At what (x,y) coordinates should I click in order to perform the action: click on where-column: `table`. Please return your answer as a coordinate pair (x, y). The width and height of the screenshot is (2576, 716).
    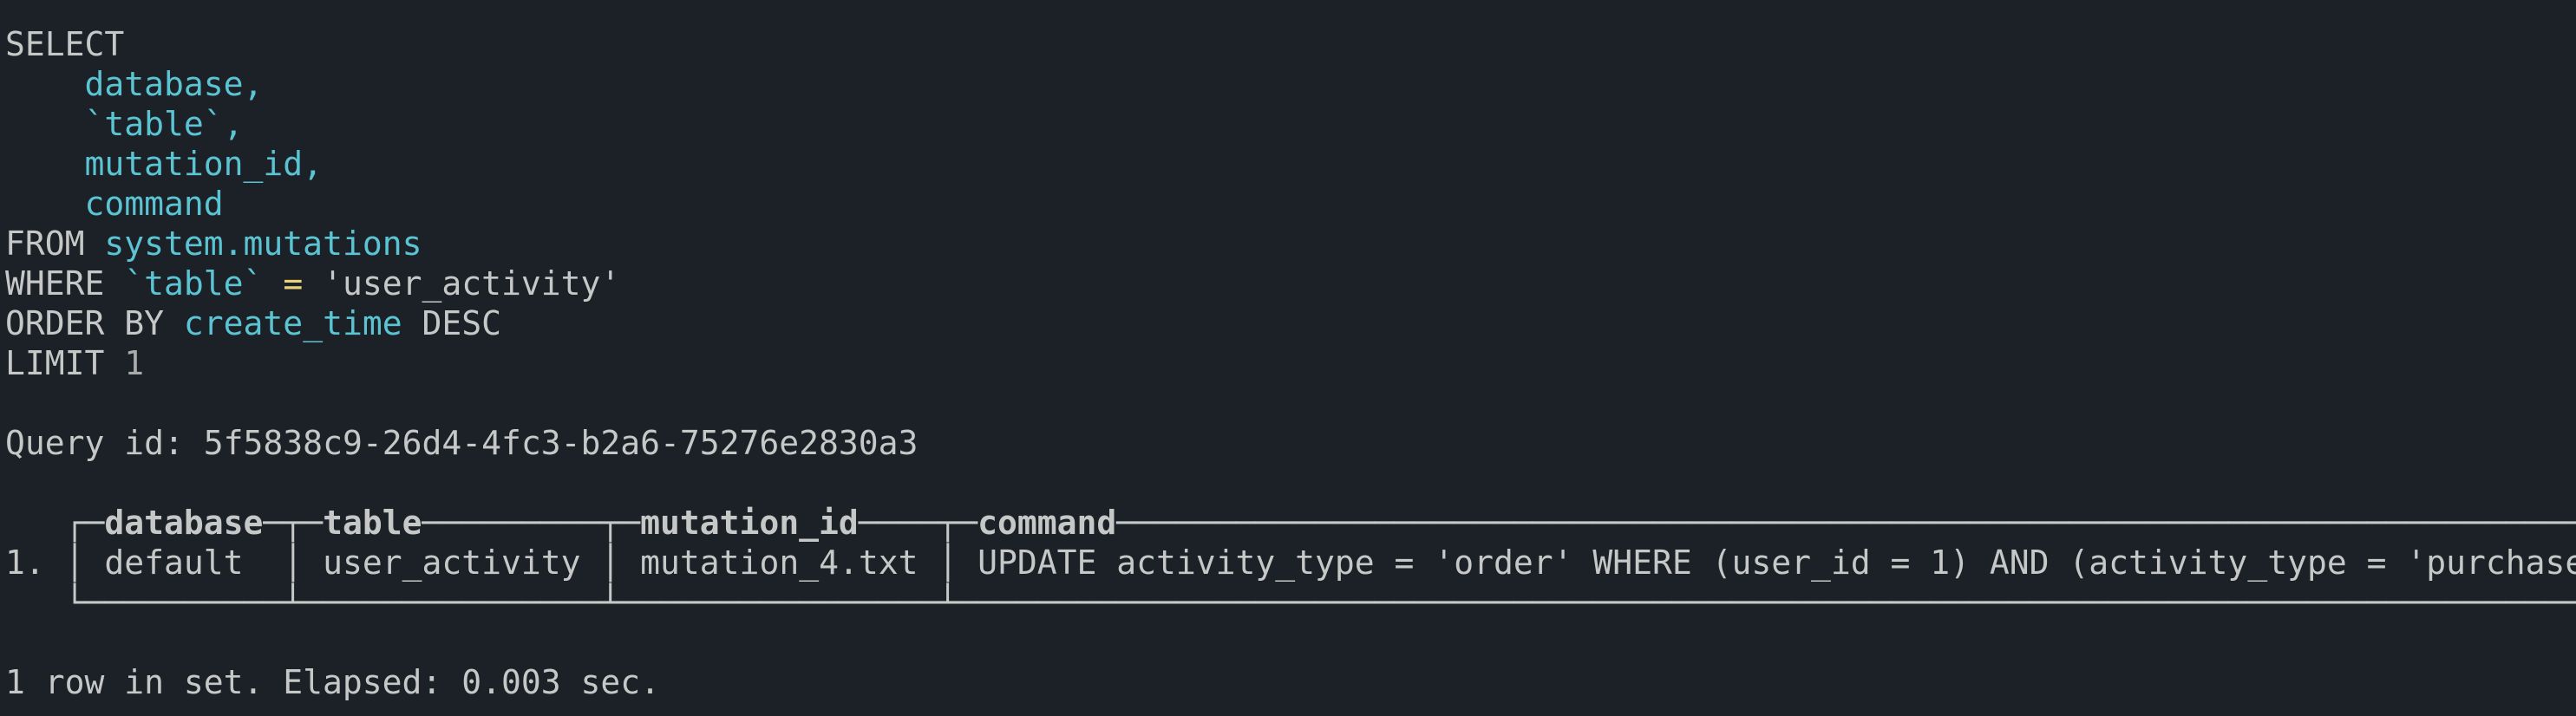
    Looking at the image, I should click on (194, 284).